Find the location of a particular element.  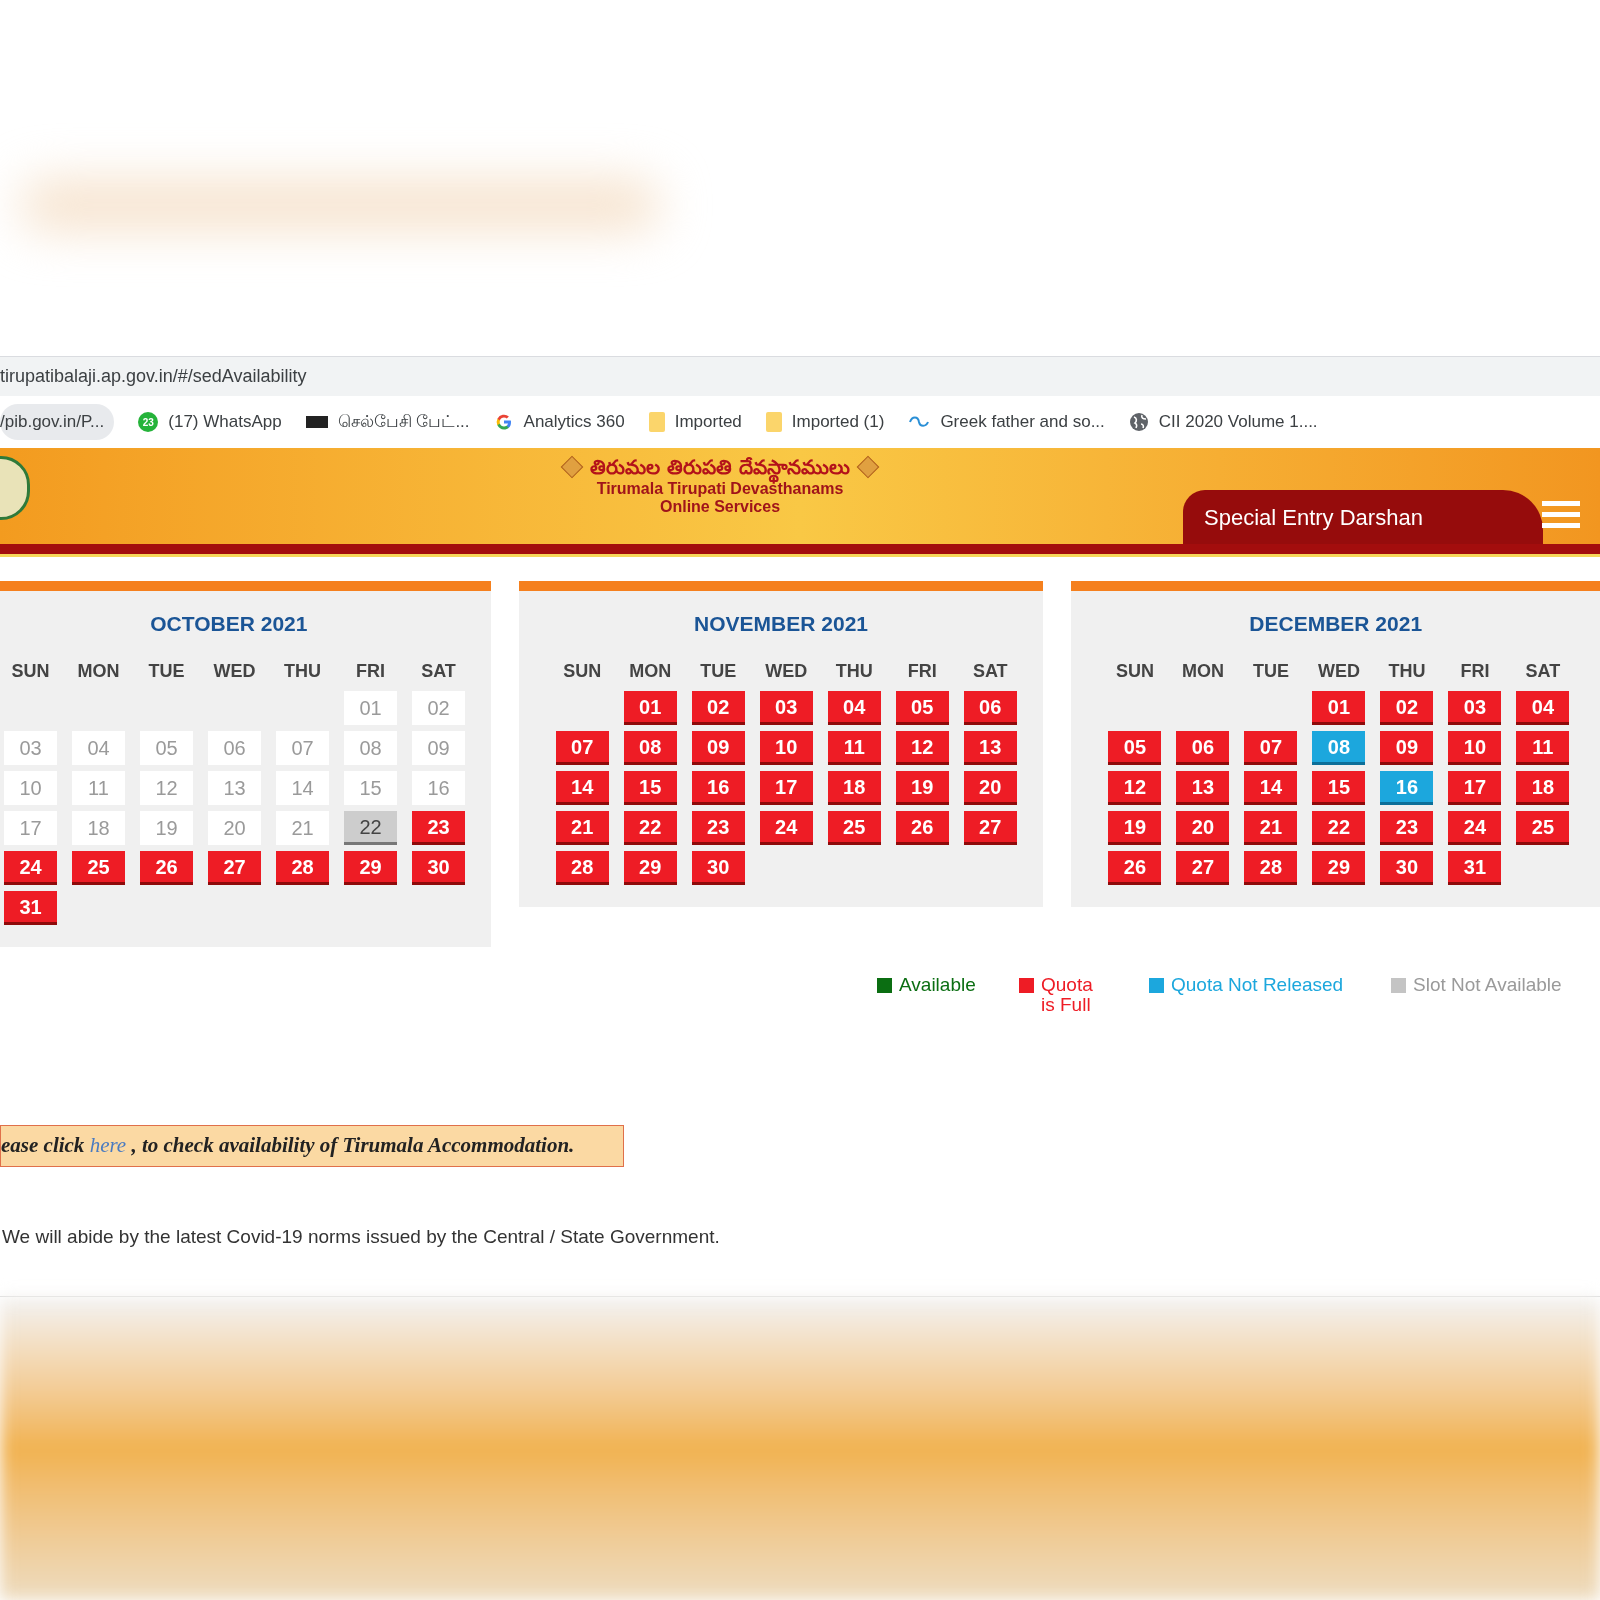

bookmark-item: Imported is located at coordinates (708, 422).